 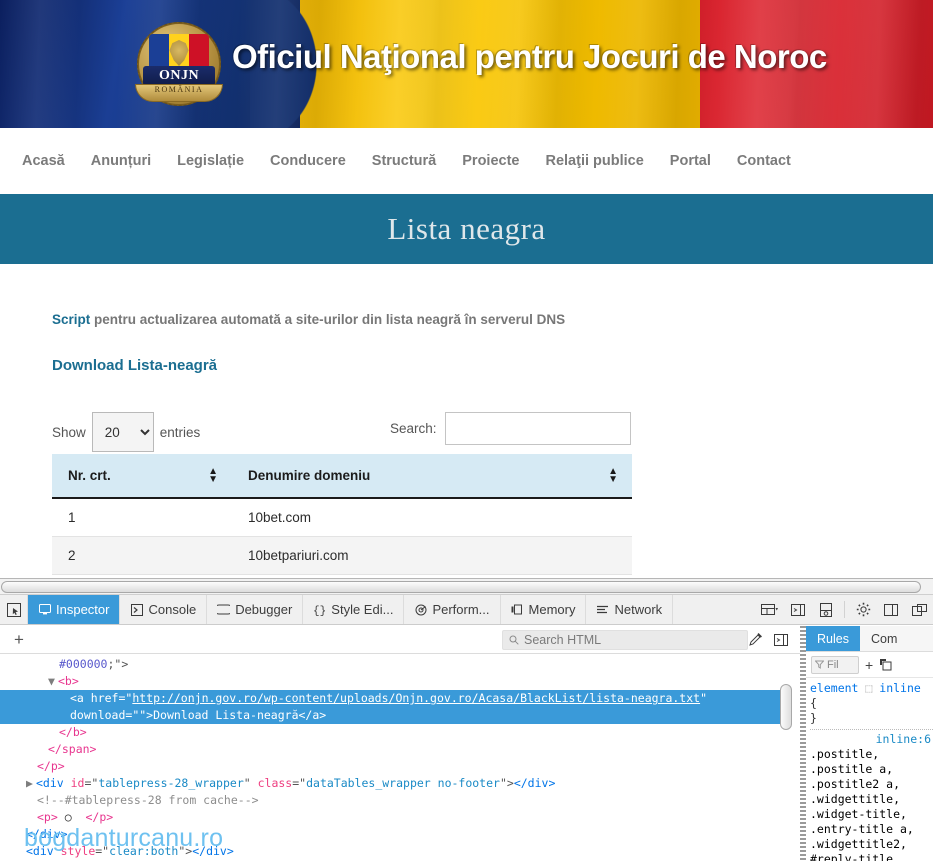 What do you see at coordinates (833, 638) in the screenshot?
I see `tab-rules: Rules` at bounding box center [833, 638].